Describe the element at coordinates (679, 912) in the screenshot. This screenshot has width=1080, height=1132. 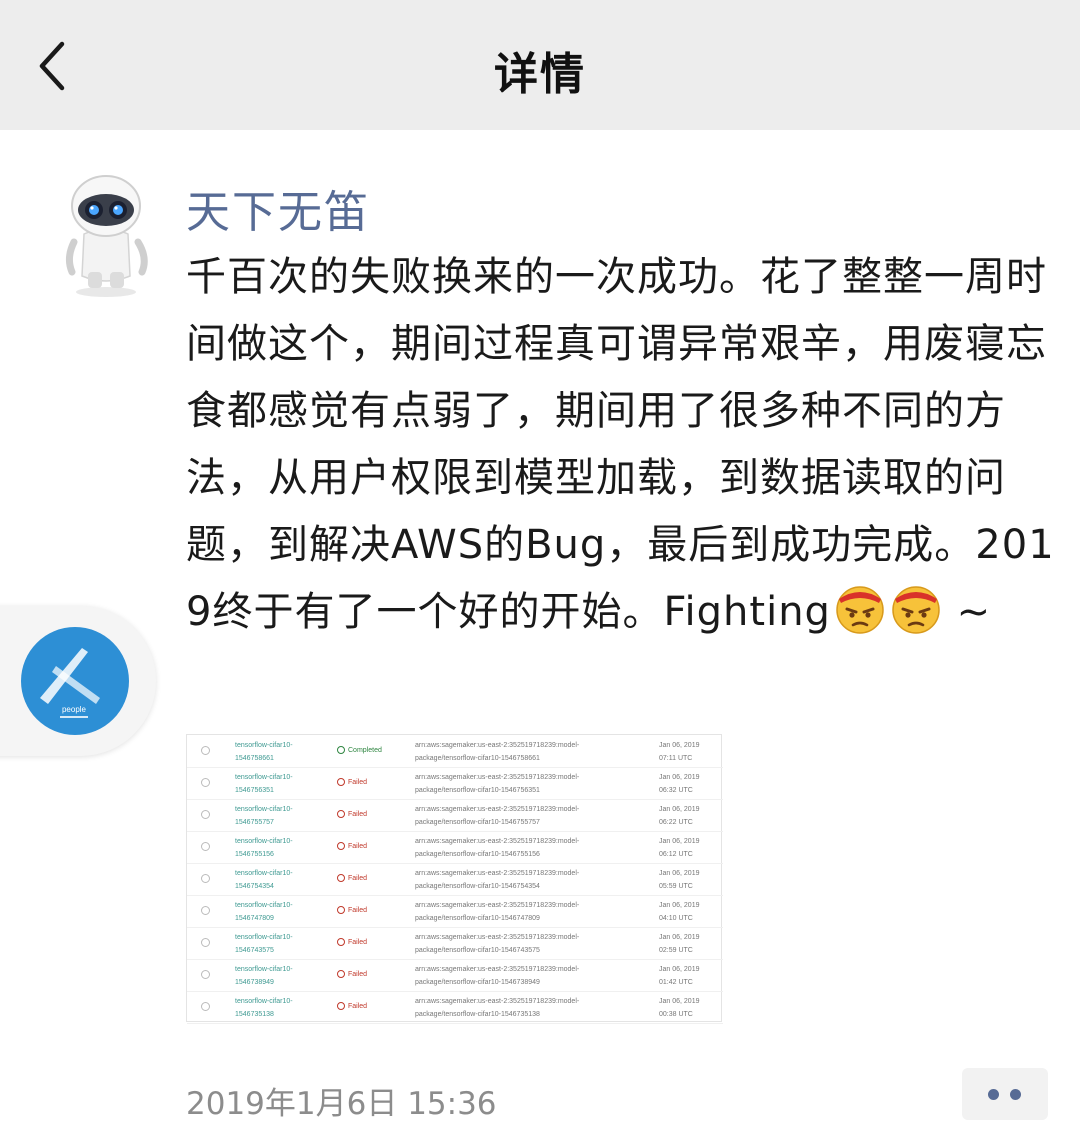
I see `created-date: Jan 06, 2019 04:10 UTC` at that location.